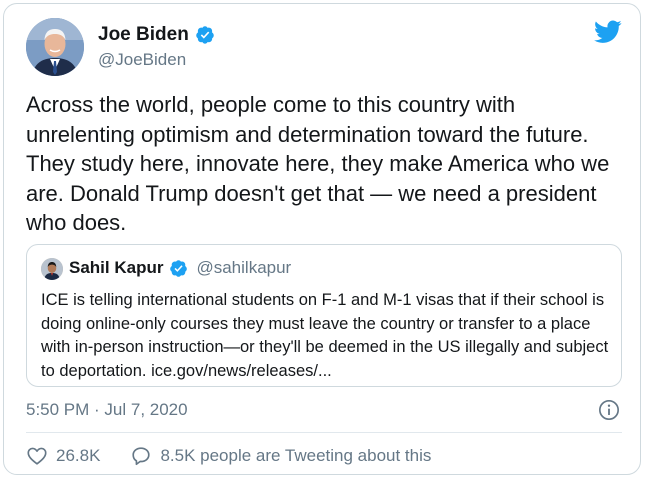  What do you see at coordinates (116, 268) in the screenshot?
I see `quoted-author-name: Sahil Kapur` at bounding box center [116, 268].